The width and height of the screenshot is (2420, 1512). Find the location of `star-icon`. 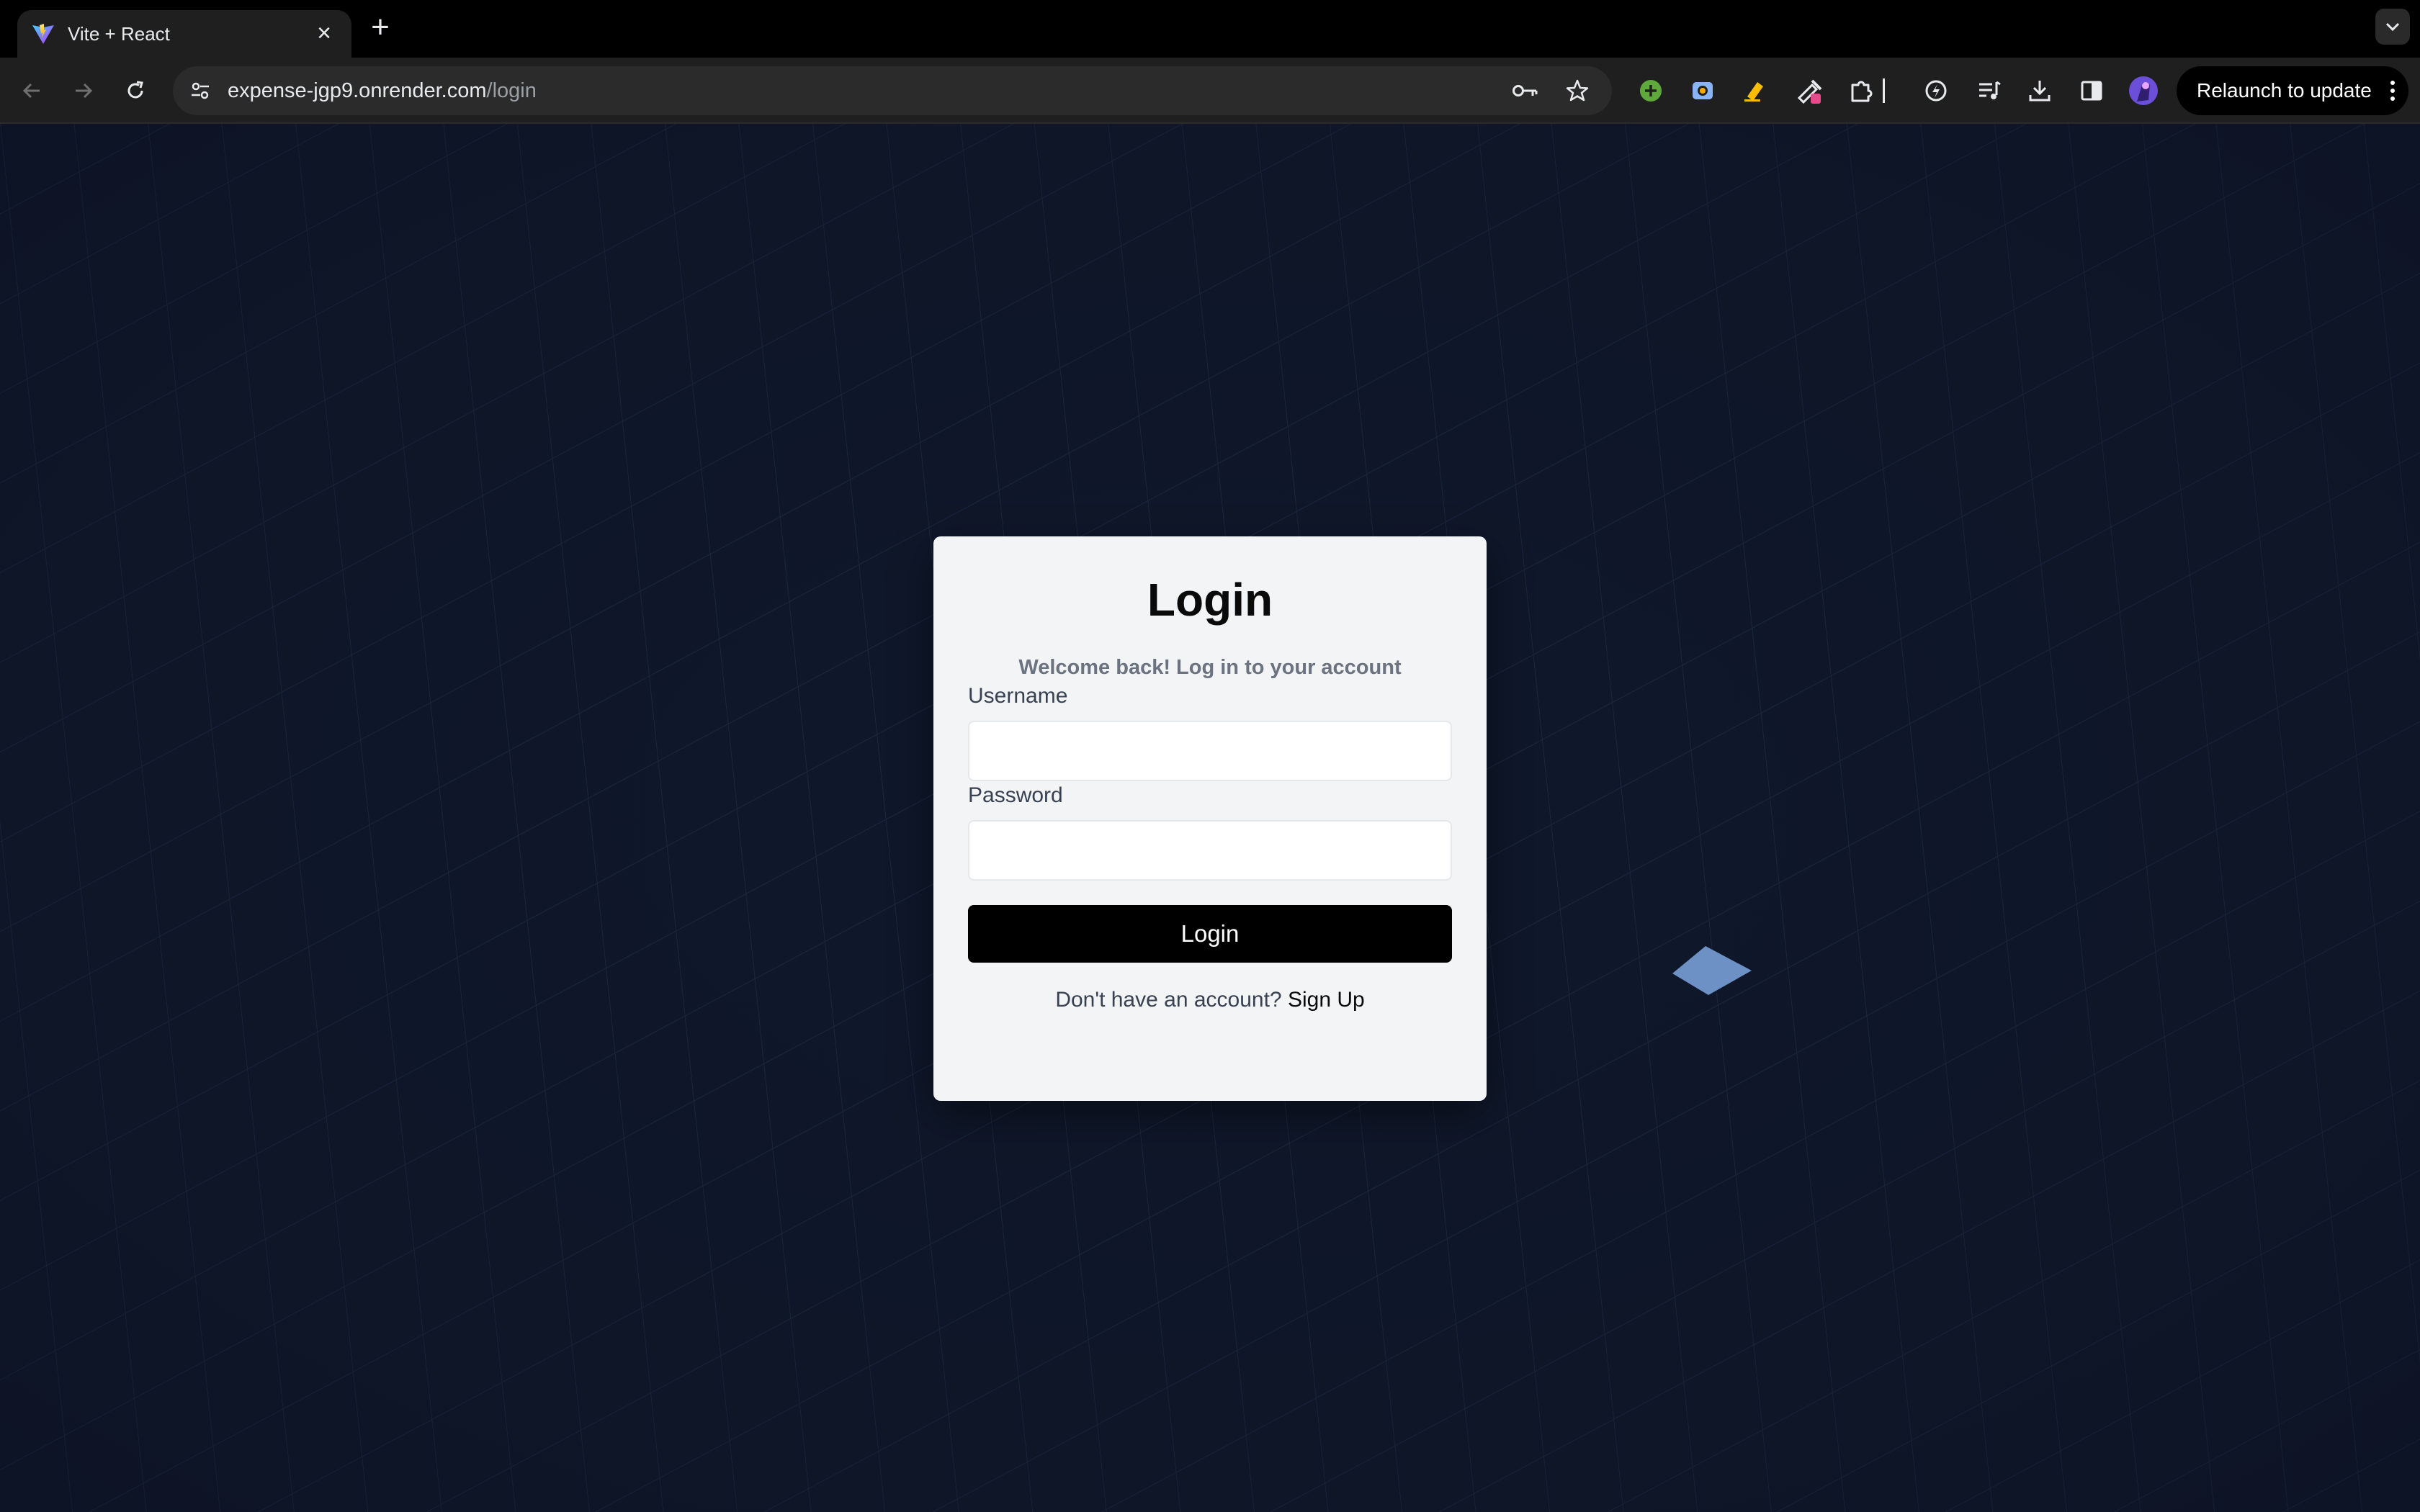

star-icon is located at coordinates (1578, 90).